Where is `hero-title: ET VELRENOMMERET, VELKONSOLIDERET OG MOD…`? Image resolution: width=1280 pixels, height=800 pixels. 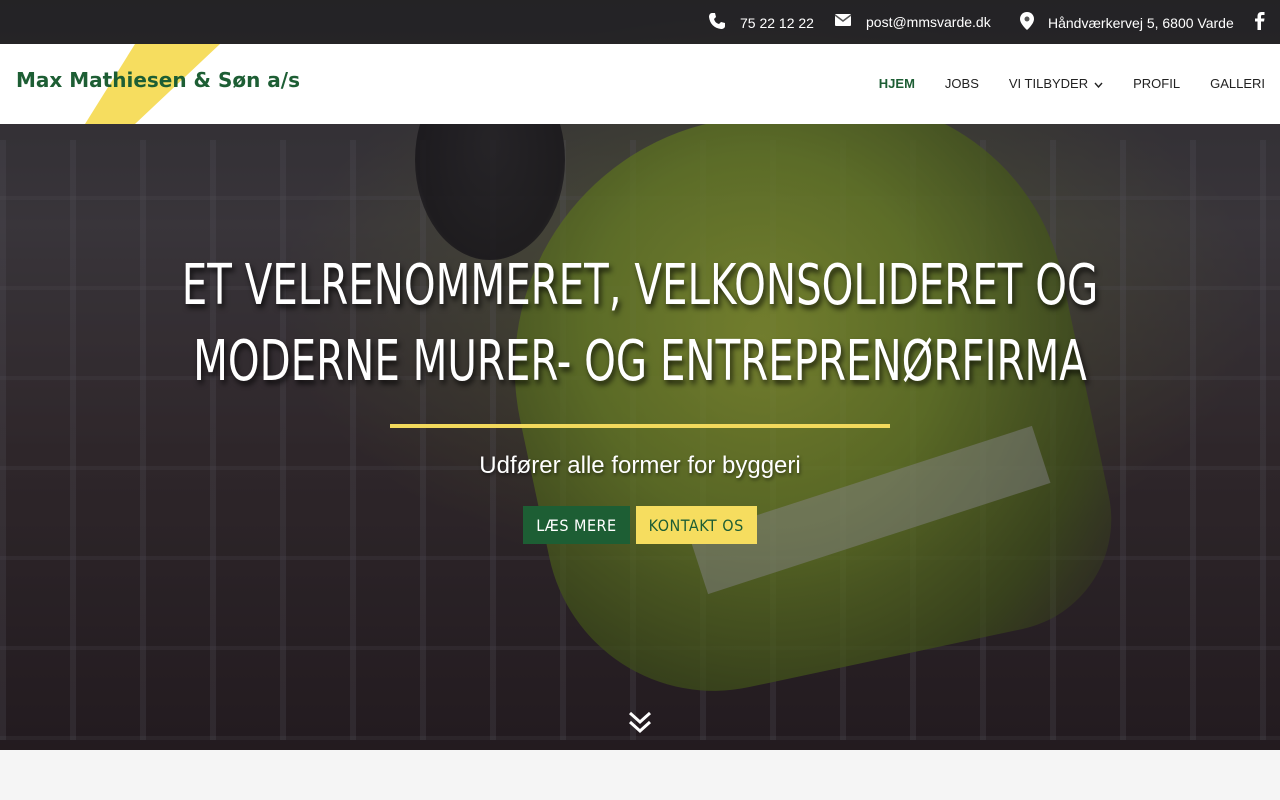 hero-title: ET VELRENOMMERET, VELKONSOLIDERET OG MOD… is located at coordinates (640, 324).